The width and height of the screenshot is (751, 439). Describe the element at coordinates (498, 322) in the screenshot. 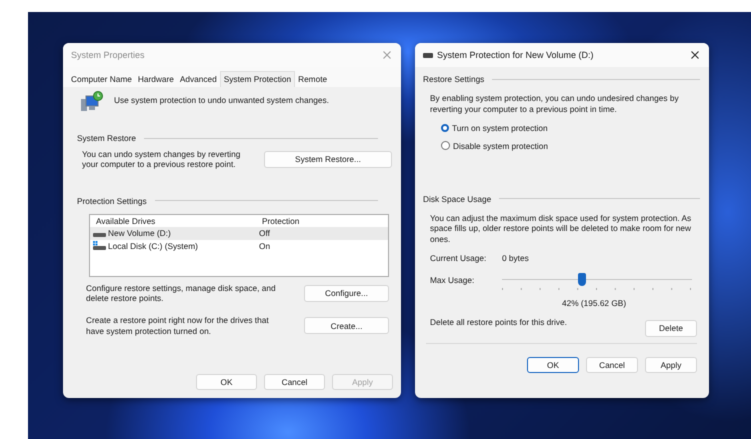

I see `description-text: Delete all restore points for this drive.` at that location.